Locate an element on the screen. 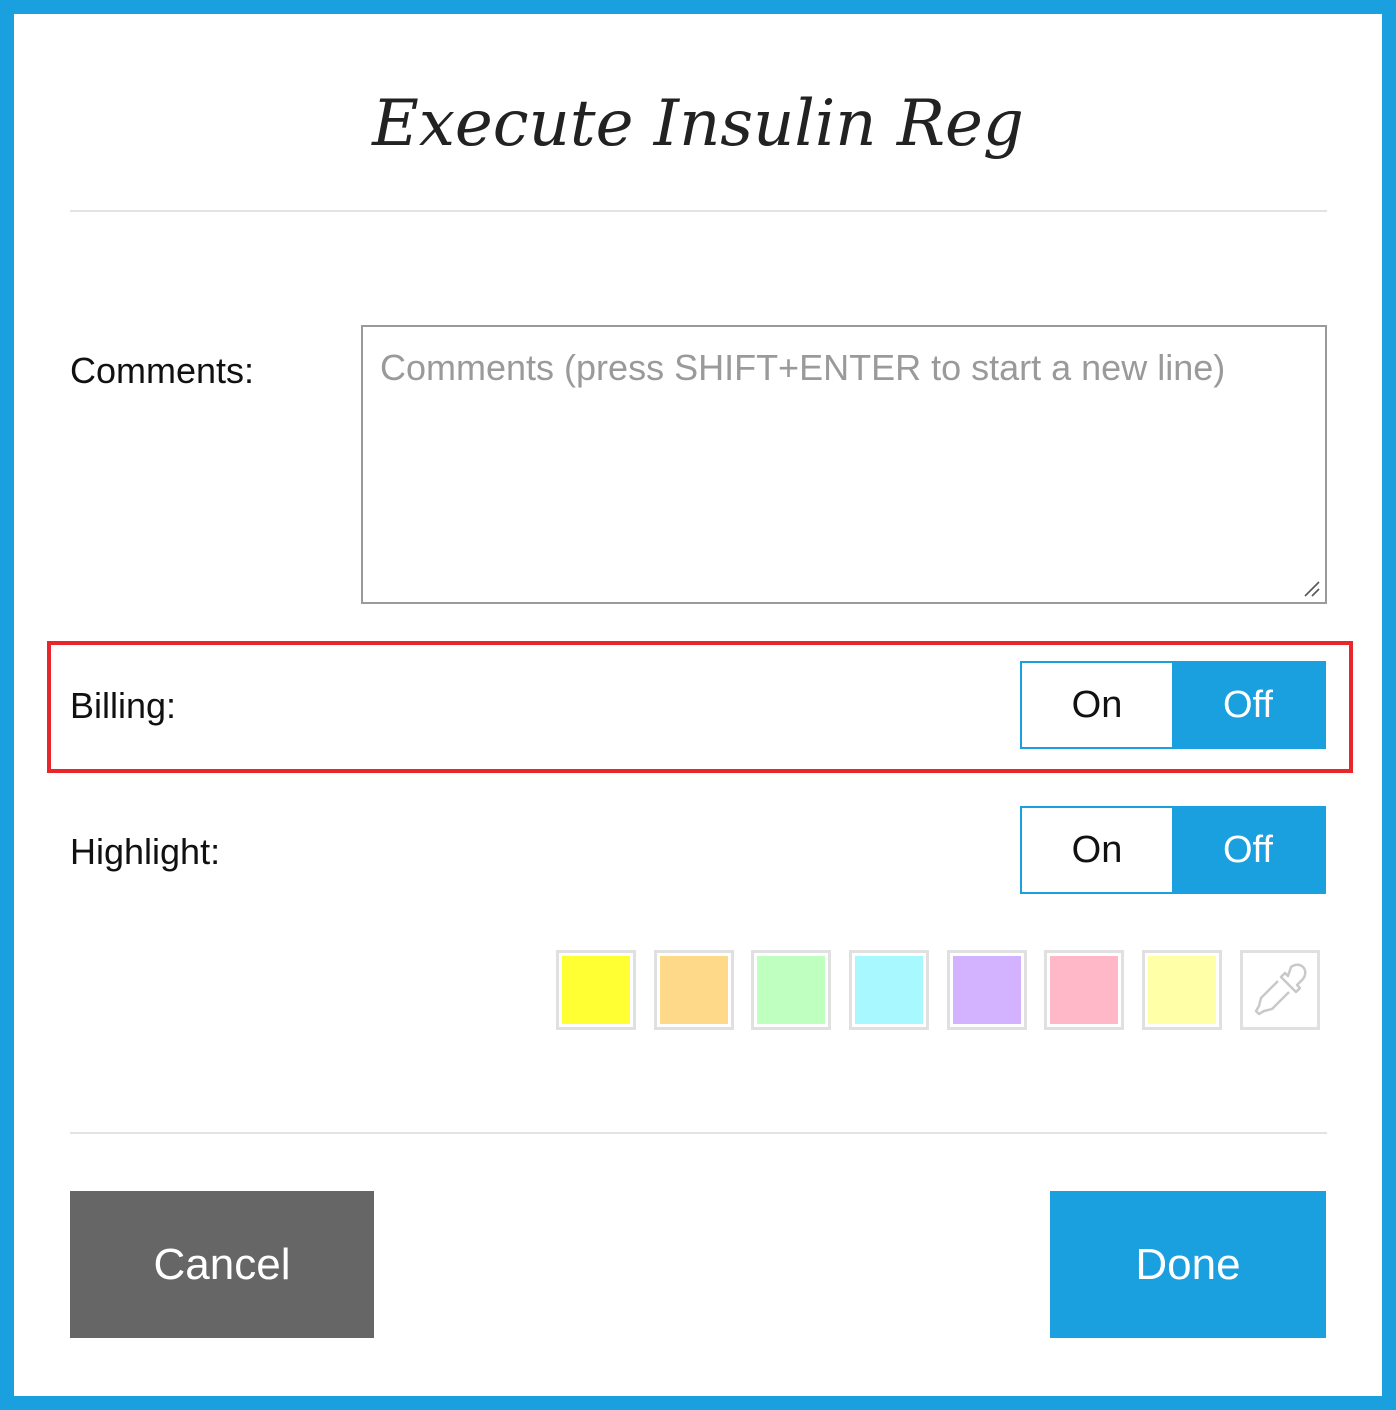 Image resolution: width=1396 pixels, height=1410 pixels. color-swatch-purple is located at coordinates (986, 990).